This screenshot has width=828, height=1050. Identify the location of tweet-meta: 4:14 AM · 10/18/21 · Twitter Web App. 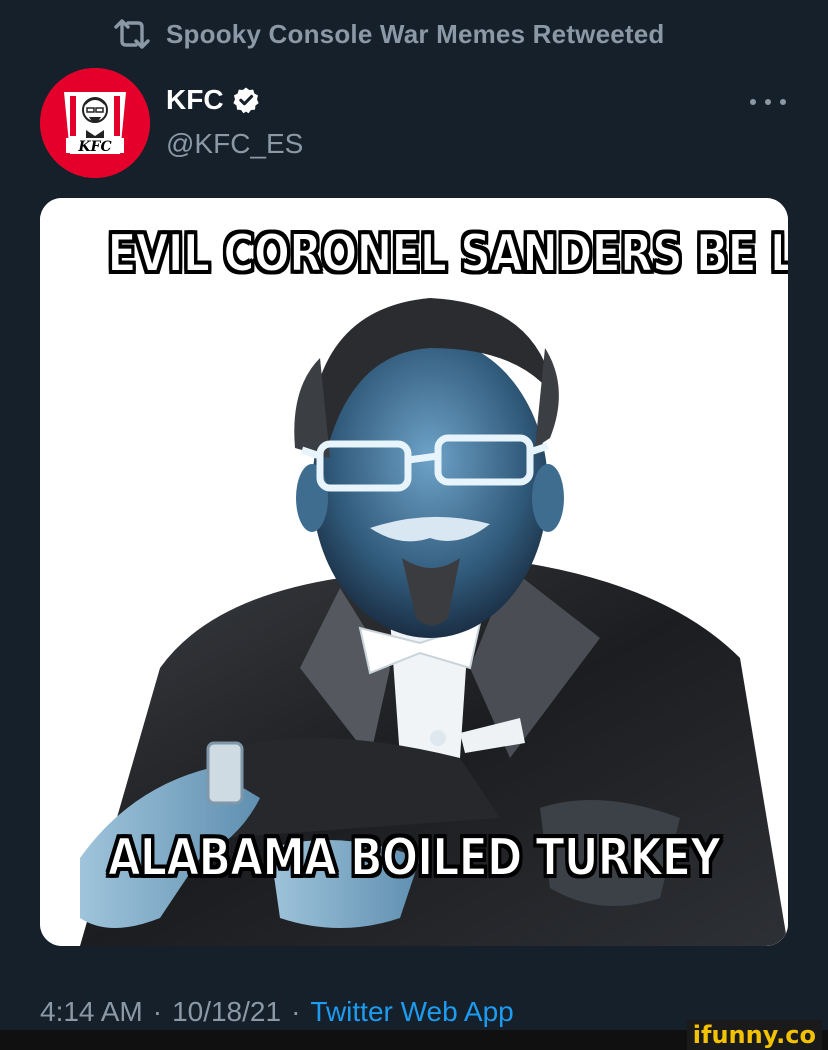
(277, 1012).